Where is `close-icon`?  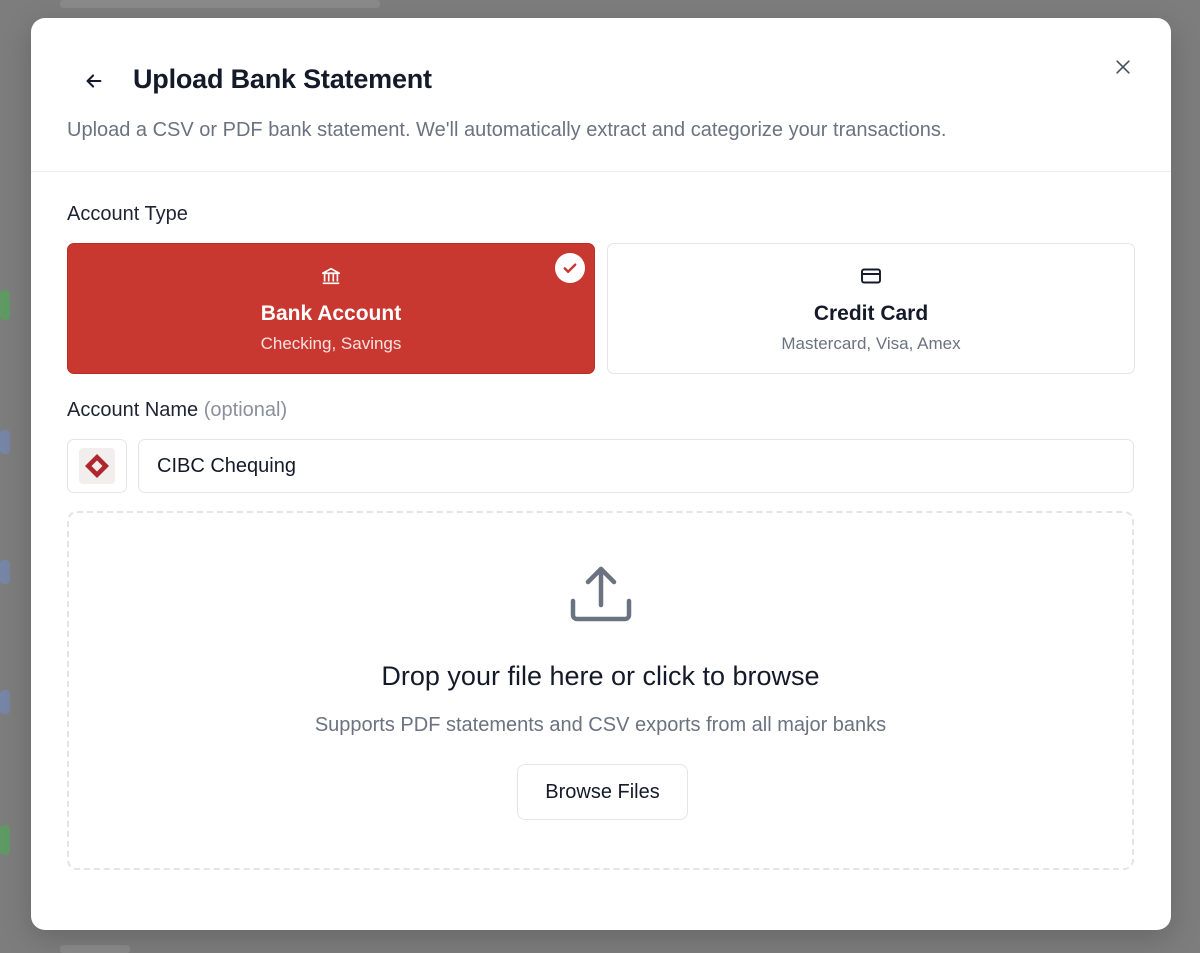
close-icon is located at coordinates (1123, 67).